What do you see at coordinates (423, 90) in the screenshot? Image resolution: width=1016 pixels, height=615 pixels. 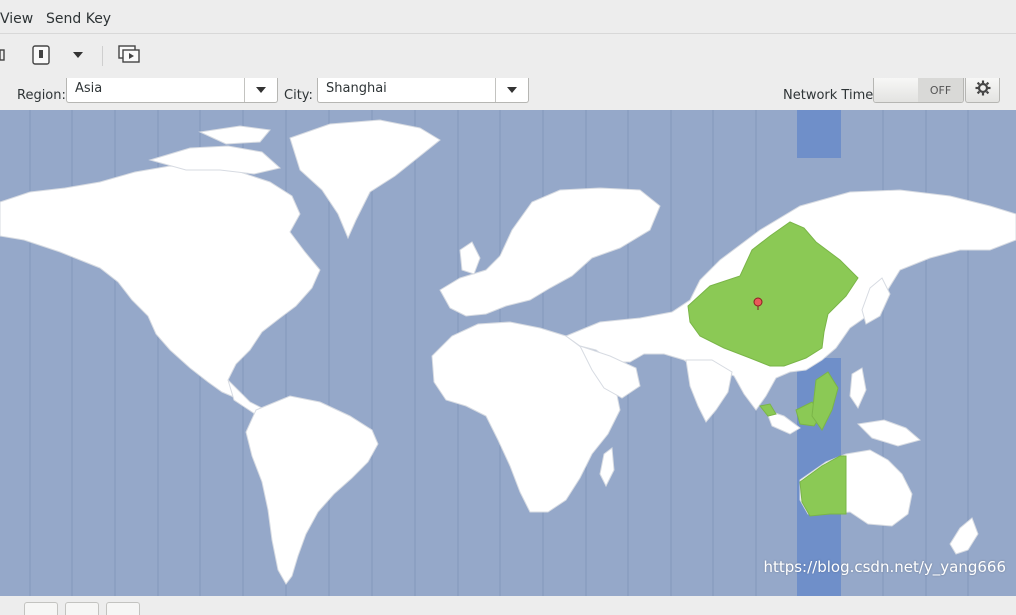 I see `city-combo: Shanghai` at bounding box center [423, 90].